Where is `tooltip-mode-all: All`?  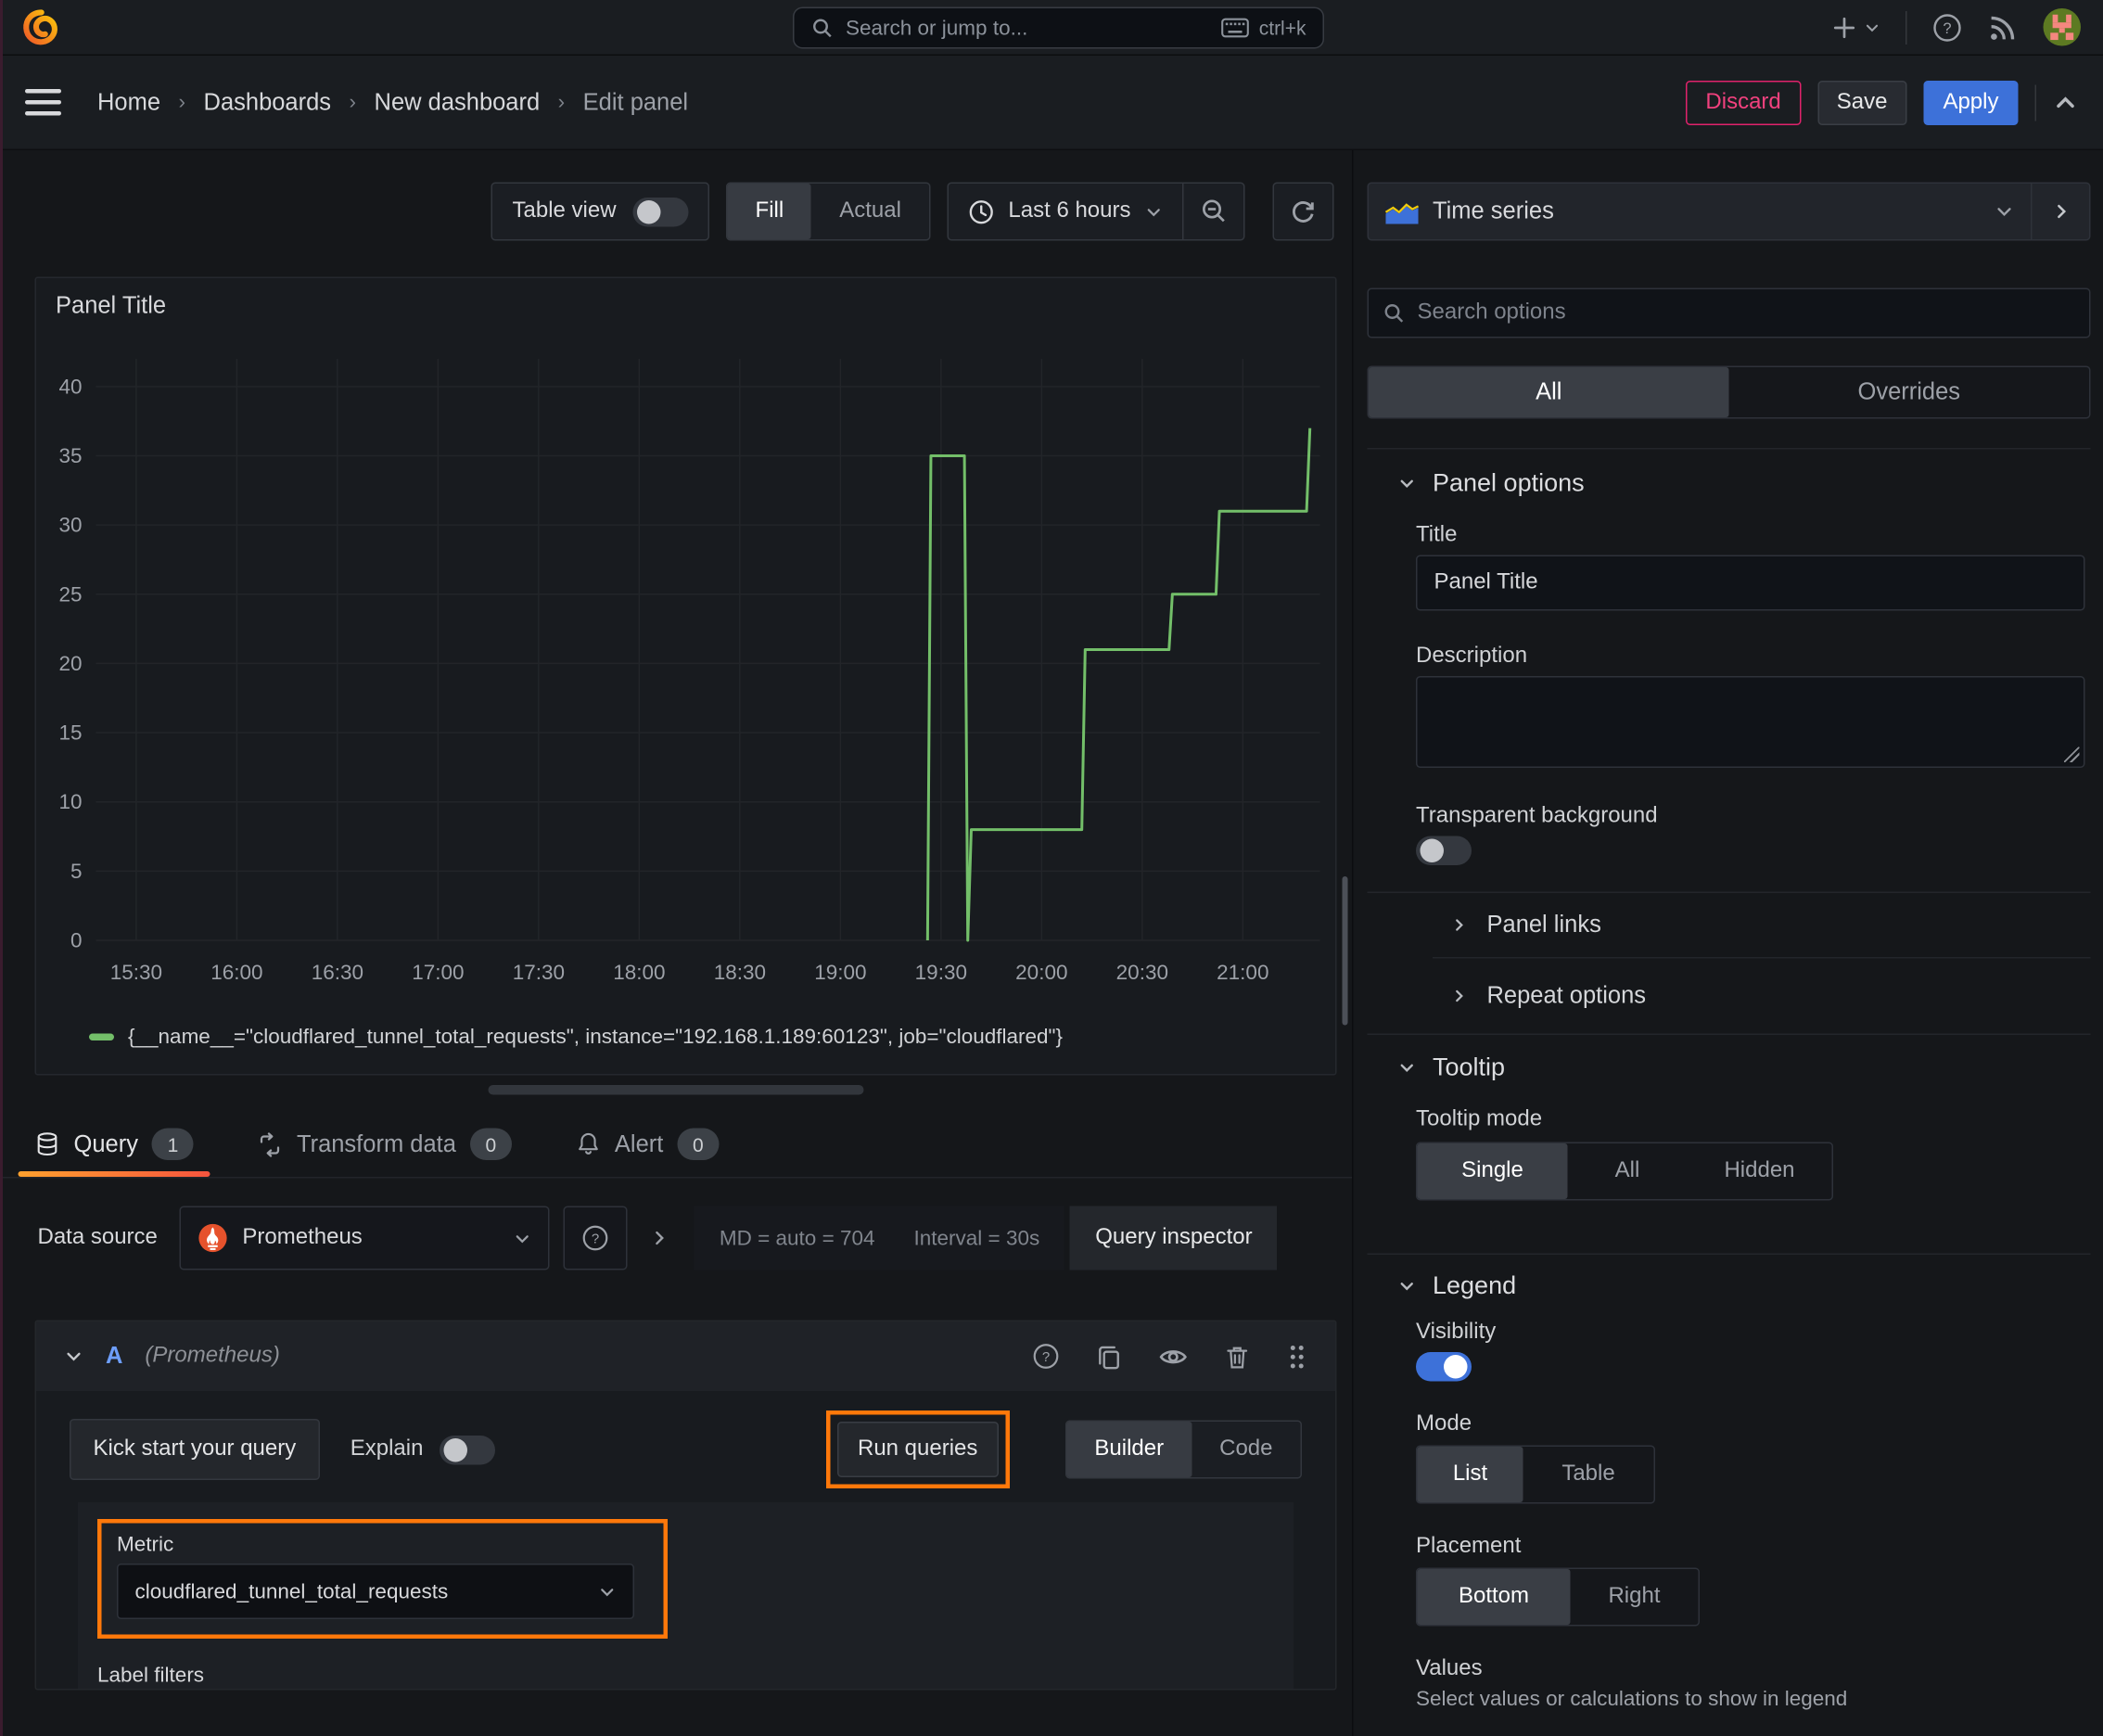 tooltip-mode-all: All is located at coordinates (1628, 1171).